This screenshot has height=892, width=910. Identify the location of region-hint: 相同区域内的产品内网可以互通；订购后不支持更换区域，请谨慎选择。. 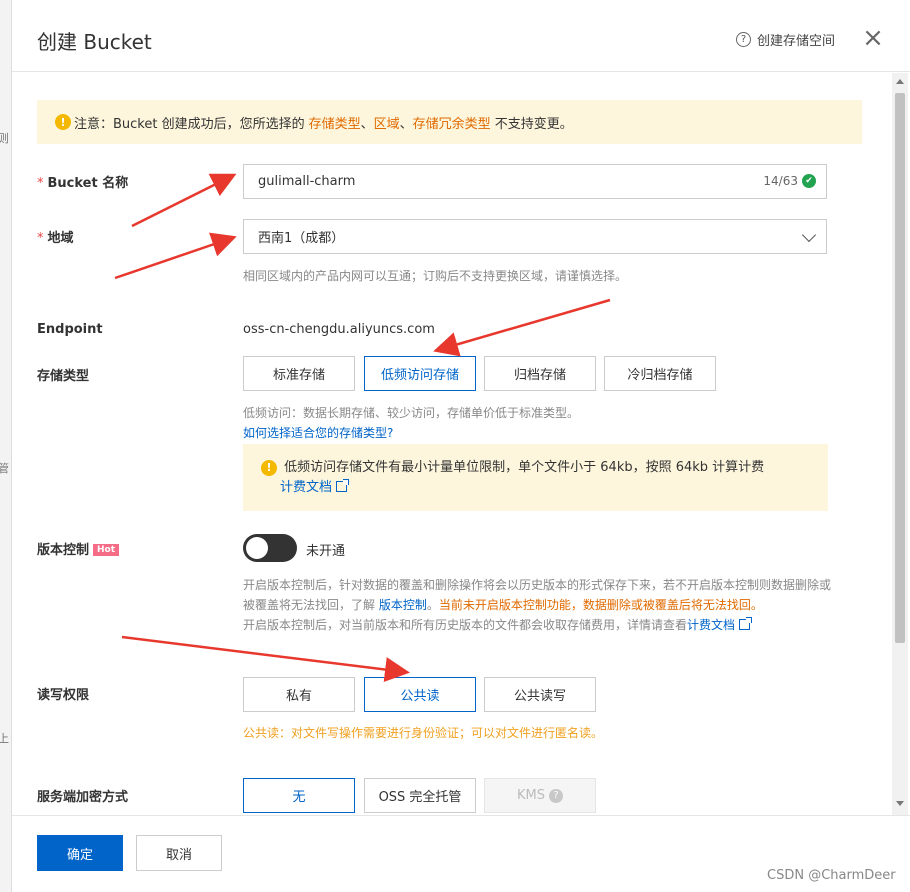
(435, 276).